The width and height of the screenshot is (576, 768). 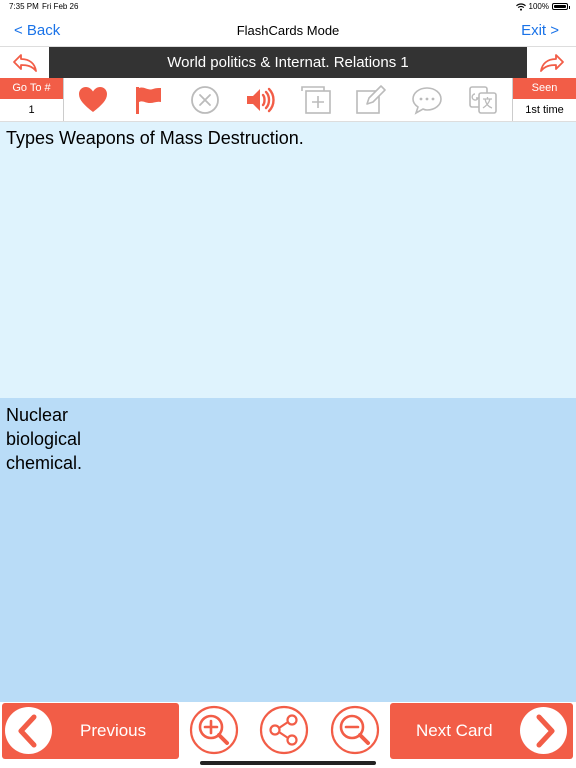 What do you see at coordinates (544, 110) in the screenshot?
I see `seen-value: 1st time` at bounding box center [544, 110].